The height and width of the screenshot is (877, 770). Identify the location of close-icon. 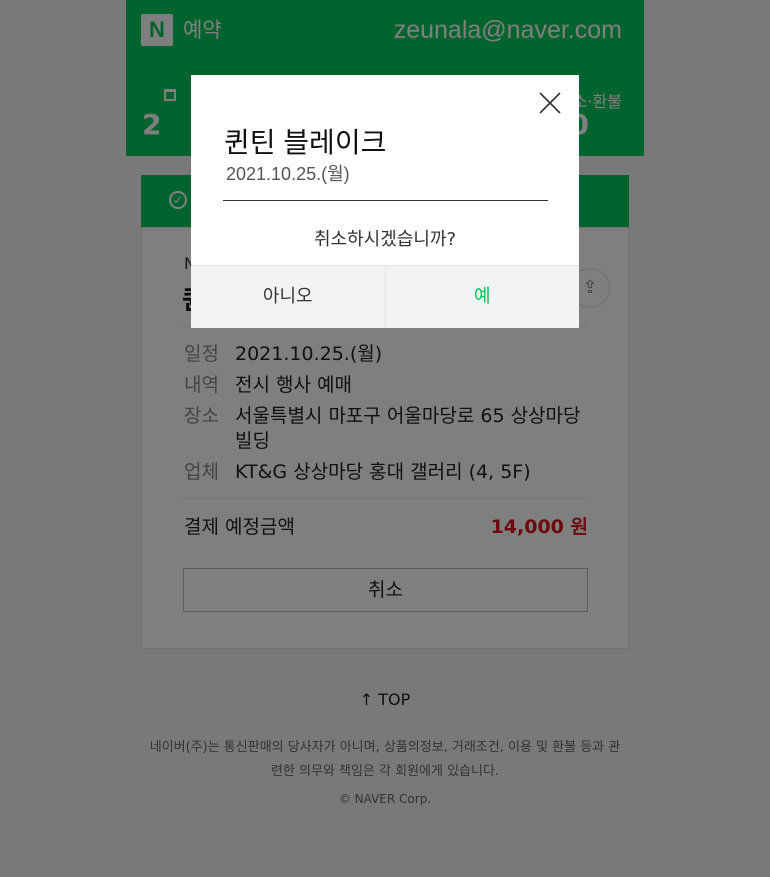
(550, 103).